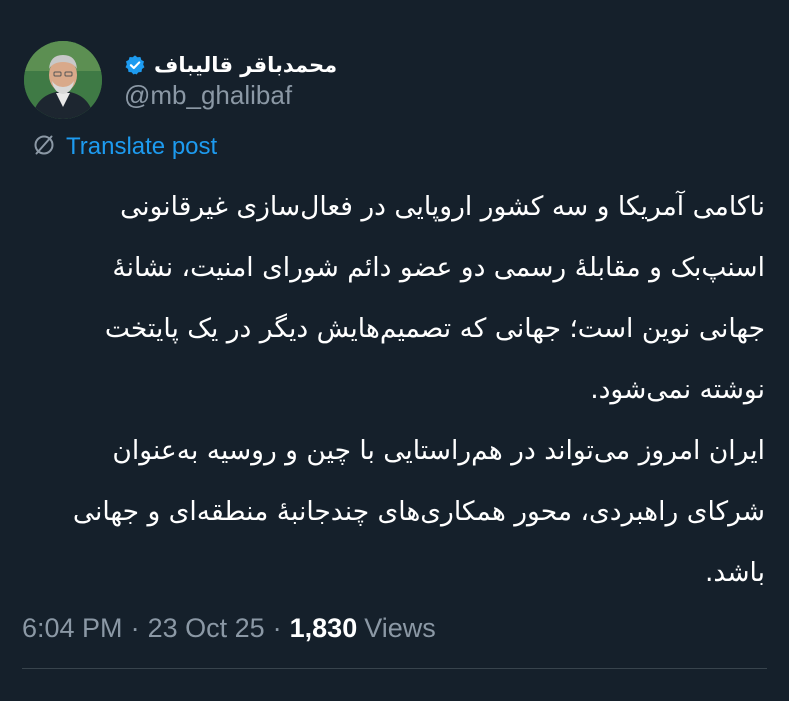 This screenshot has height=701, width=789. Describe the element at coordinates (245, 65) in the screenshot. I see `author-display-name: محمدباقر قالیباف` at that location.